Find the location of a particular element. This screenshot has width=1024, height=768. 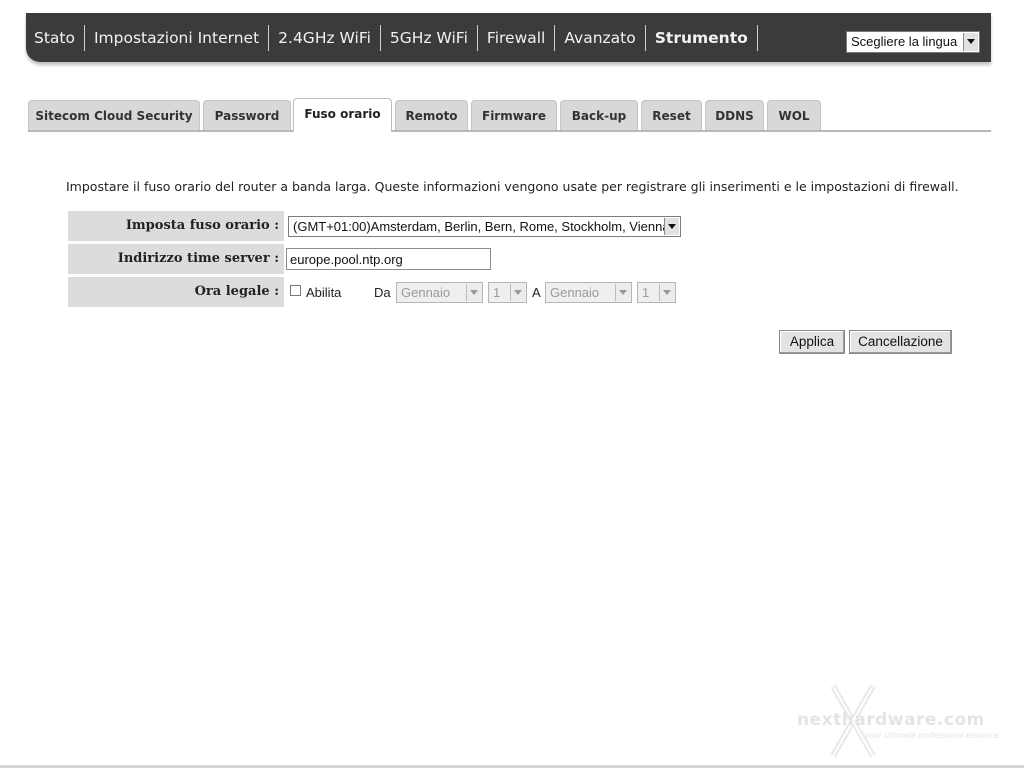

nav-item-stato: Stato is located at coordinates (55, 37).